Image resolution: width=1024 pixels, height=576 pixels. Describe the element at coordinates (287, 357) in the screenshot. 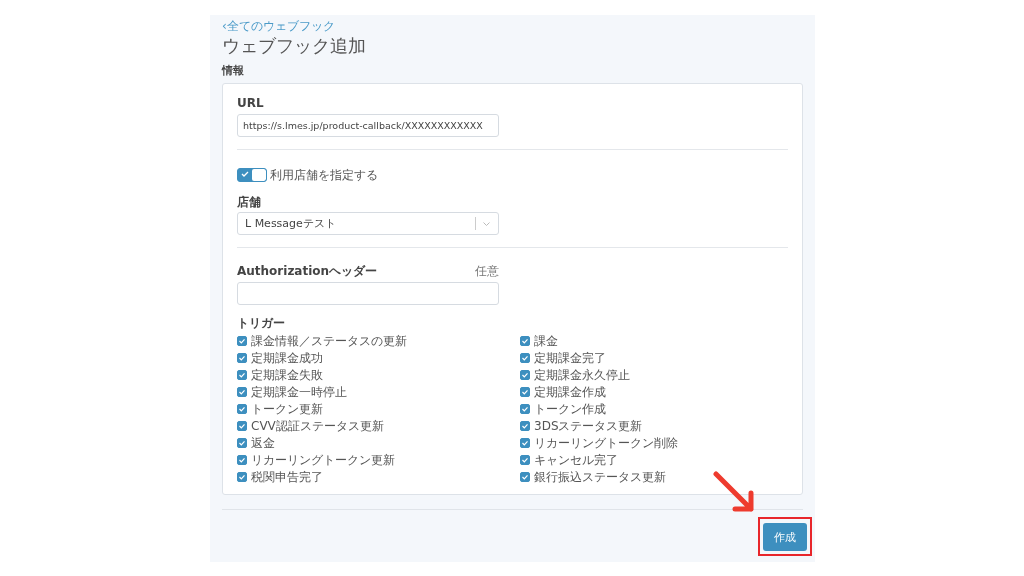

I see `checkbox-label: 定期課金成功` at that location.